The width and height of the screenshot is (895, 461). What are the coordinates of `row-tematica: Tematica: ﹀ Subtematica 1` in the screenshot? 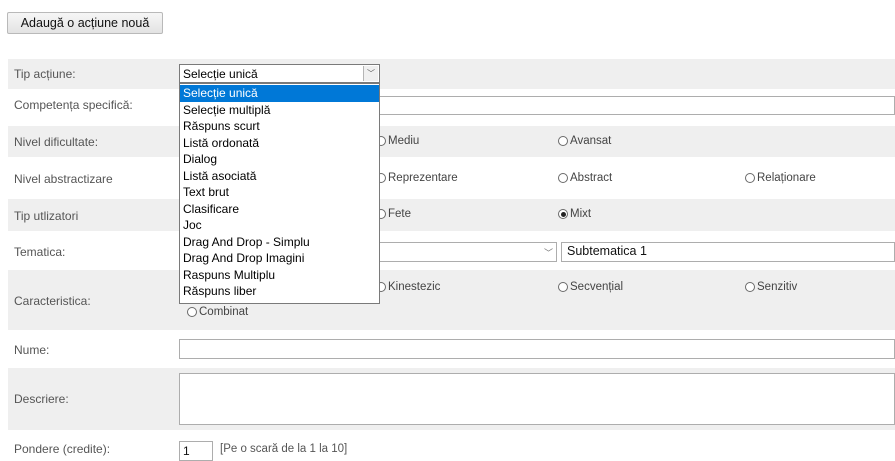 It's located at (451, 251).